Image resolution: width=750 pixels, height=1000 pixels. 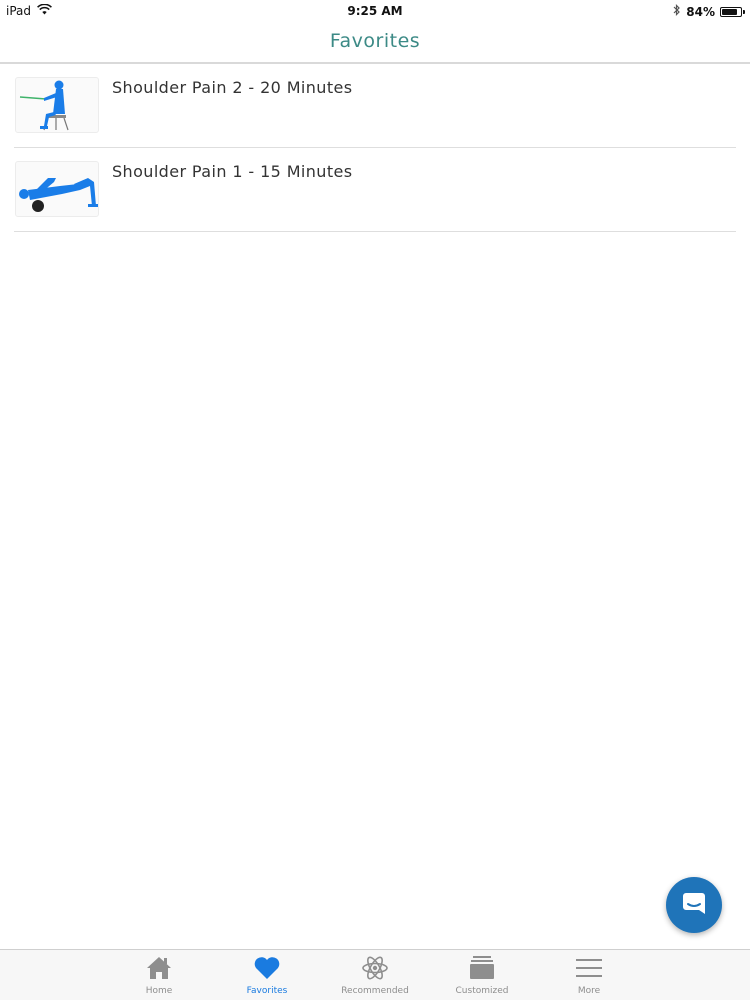 What do you see at coordinates (375, 991) in the screenshot?
I see `tab-label: Recommended` at bounding box center [375, 991].